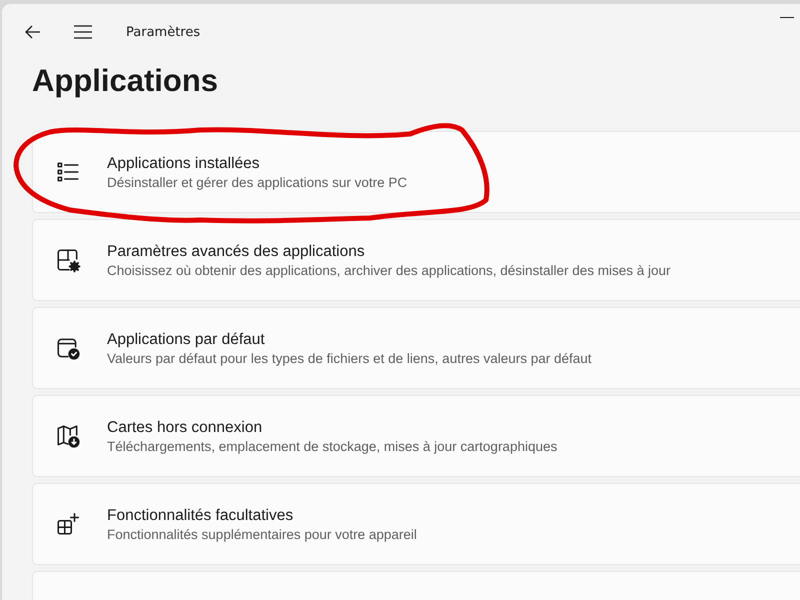  Describe the element at coordinates (349, 358) in the screenshot. I see `card-description: Valeurs par défaut pour les types de fichiers et de liens, autres valeurs par défaut` at that location.